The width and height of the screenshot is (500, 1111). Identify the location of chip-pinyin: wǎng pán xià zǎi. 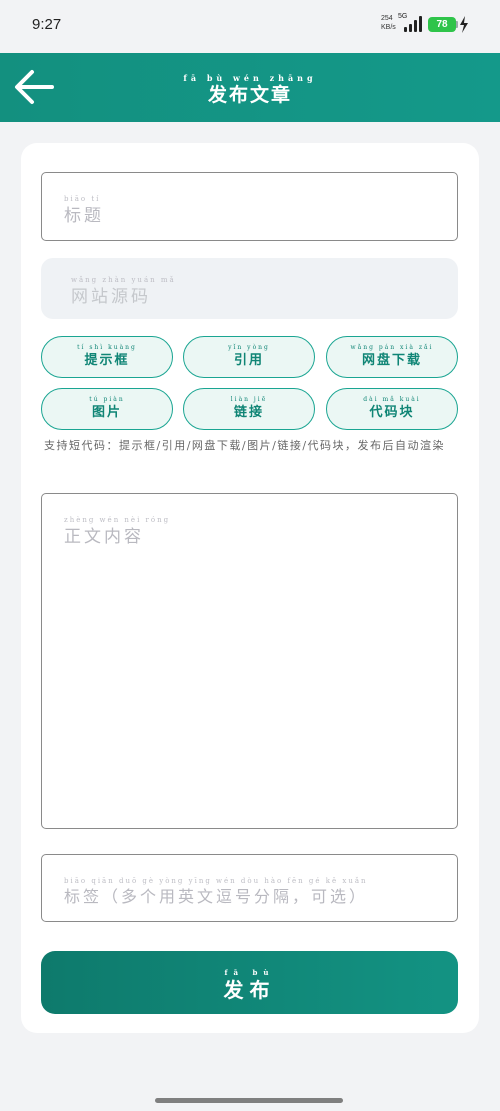
(392, 347).